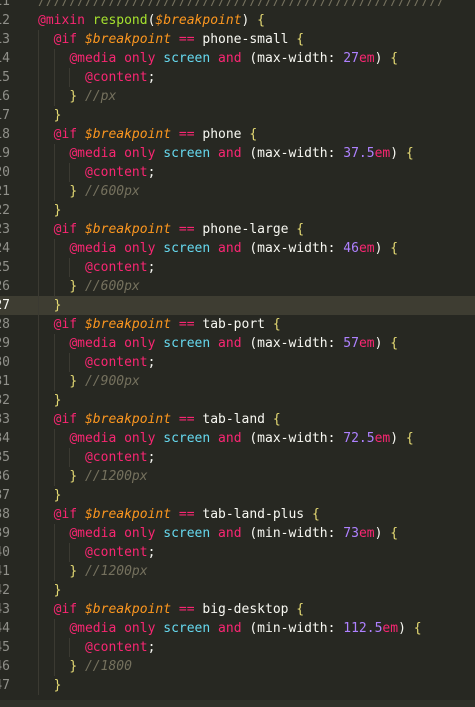 Image resolution: width=475 pixels, height=707 pixels. Describe the element at coordinates (5, 476) in the screenshot. I see `line-number: 36` at that location.